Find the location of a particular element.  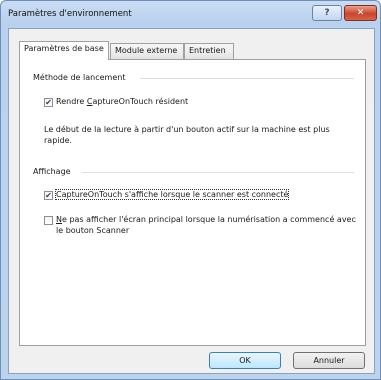

tab-label: Module externe is located at coordinates (146, 50).